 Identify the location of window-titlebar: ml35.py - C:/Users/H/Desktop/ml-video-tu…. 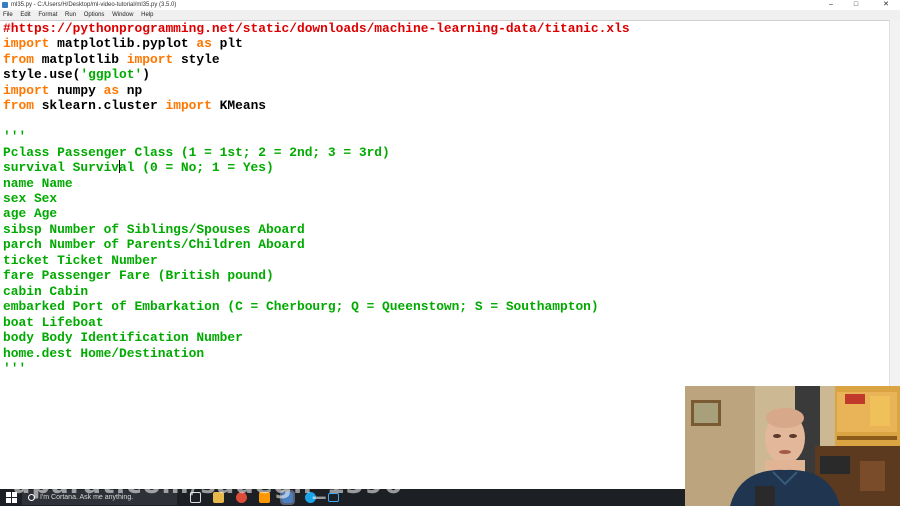
(450, 5).